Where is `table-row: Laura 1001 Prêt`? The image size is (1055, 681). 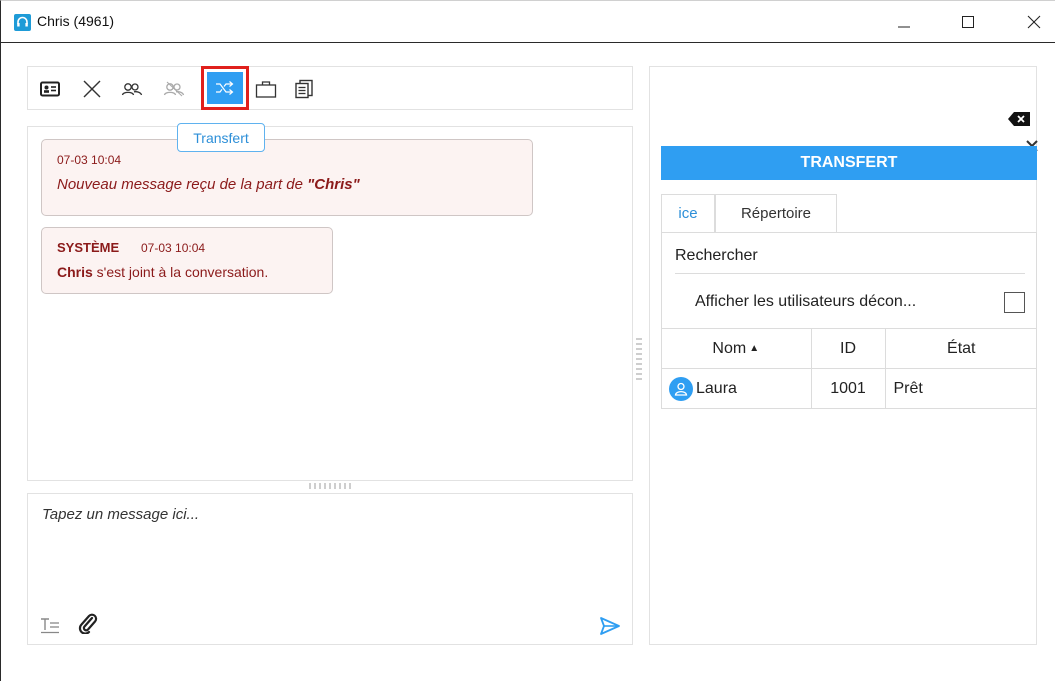 table-row: Laura 1001 Prêt is located at coordinates (849, 388).